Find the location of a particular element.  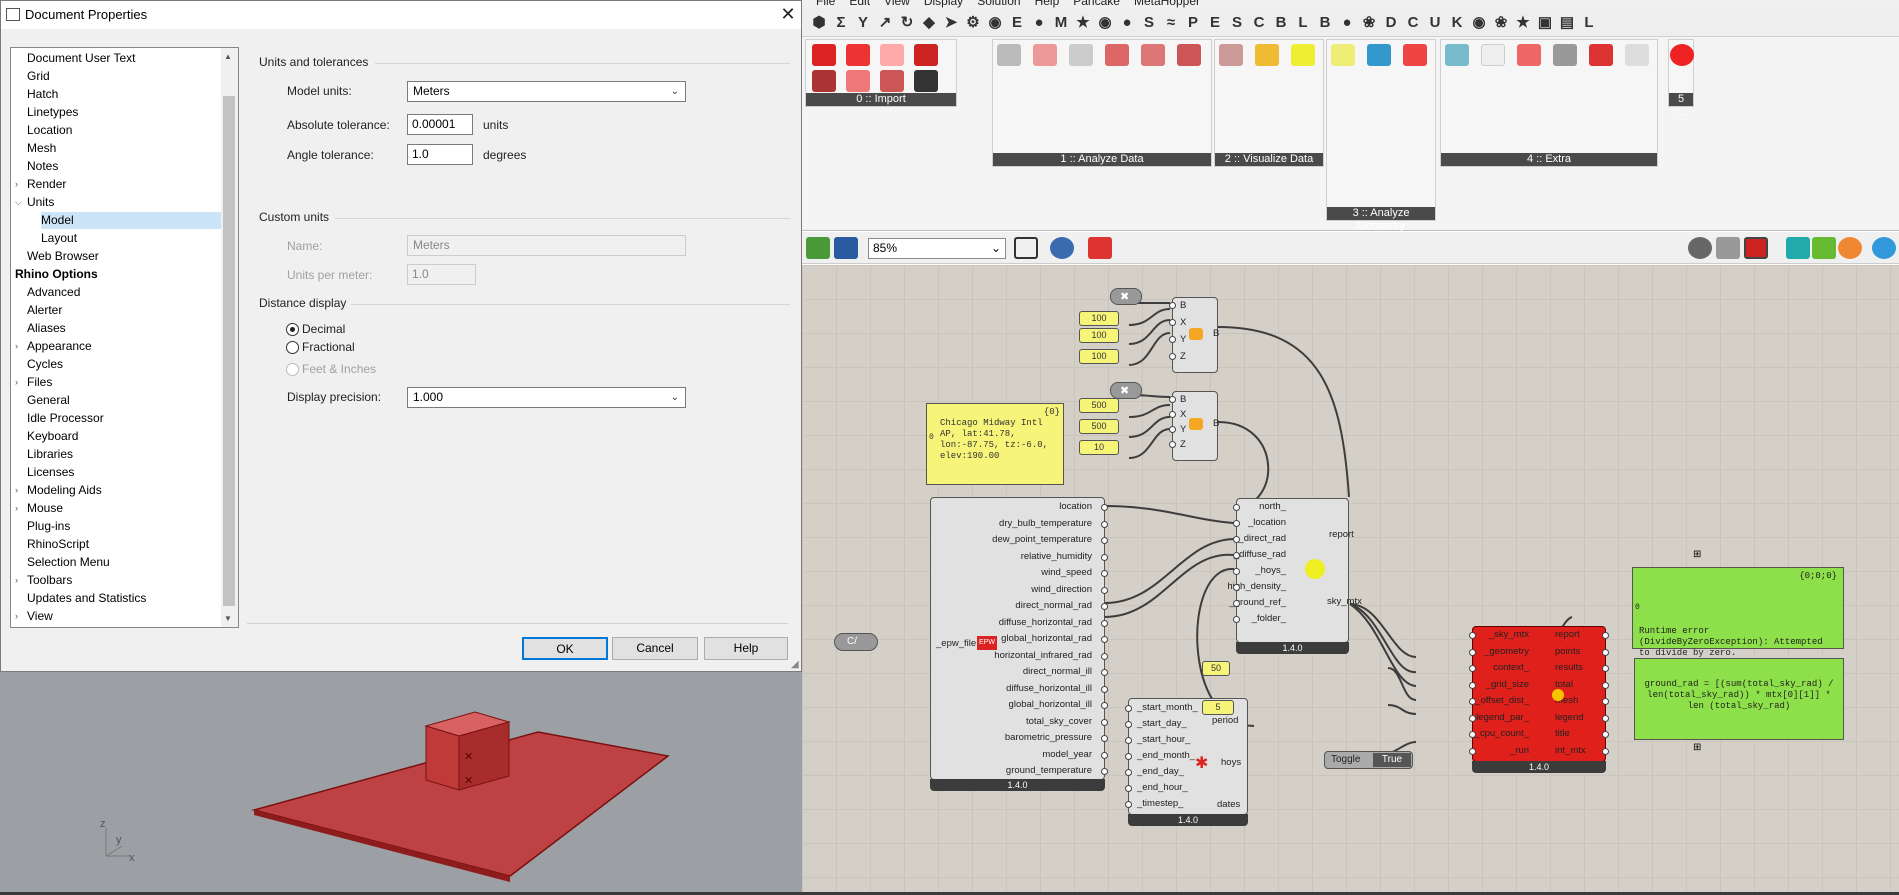

file-path-param: C/ is located at coordinates (856, 642).